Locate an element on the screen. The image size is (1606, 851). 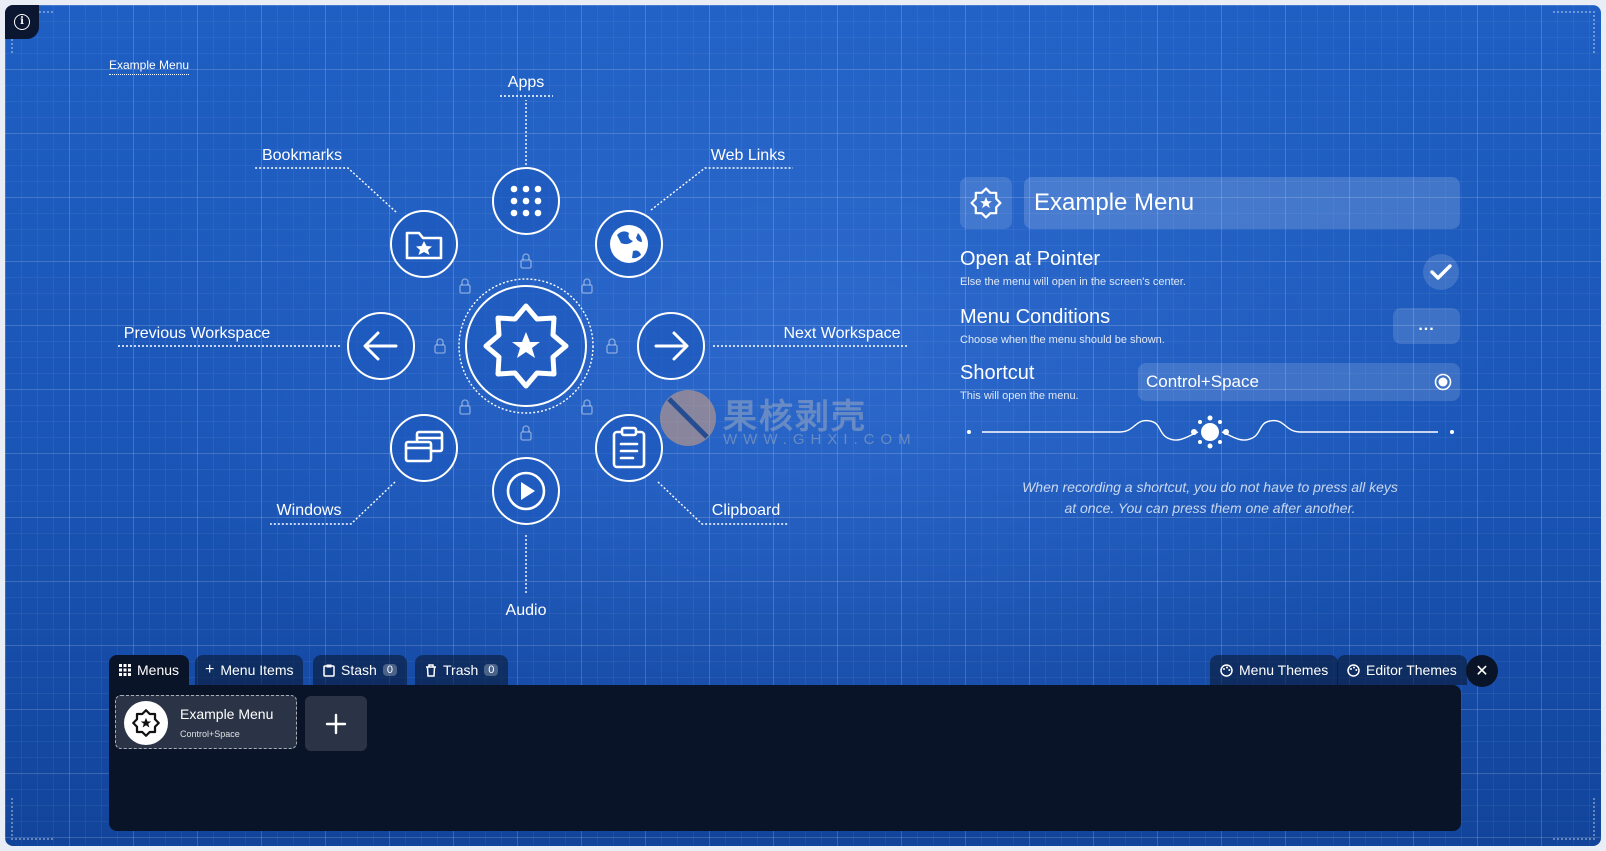
tab-menu-items-label: Menu Items is located at coordinates (257, 670).